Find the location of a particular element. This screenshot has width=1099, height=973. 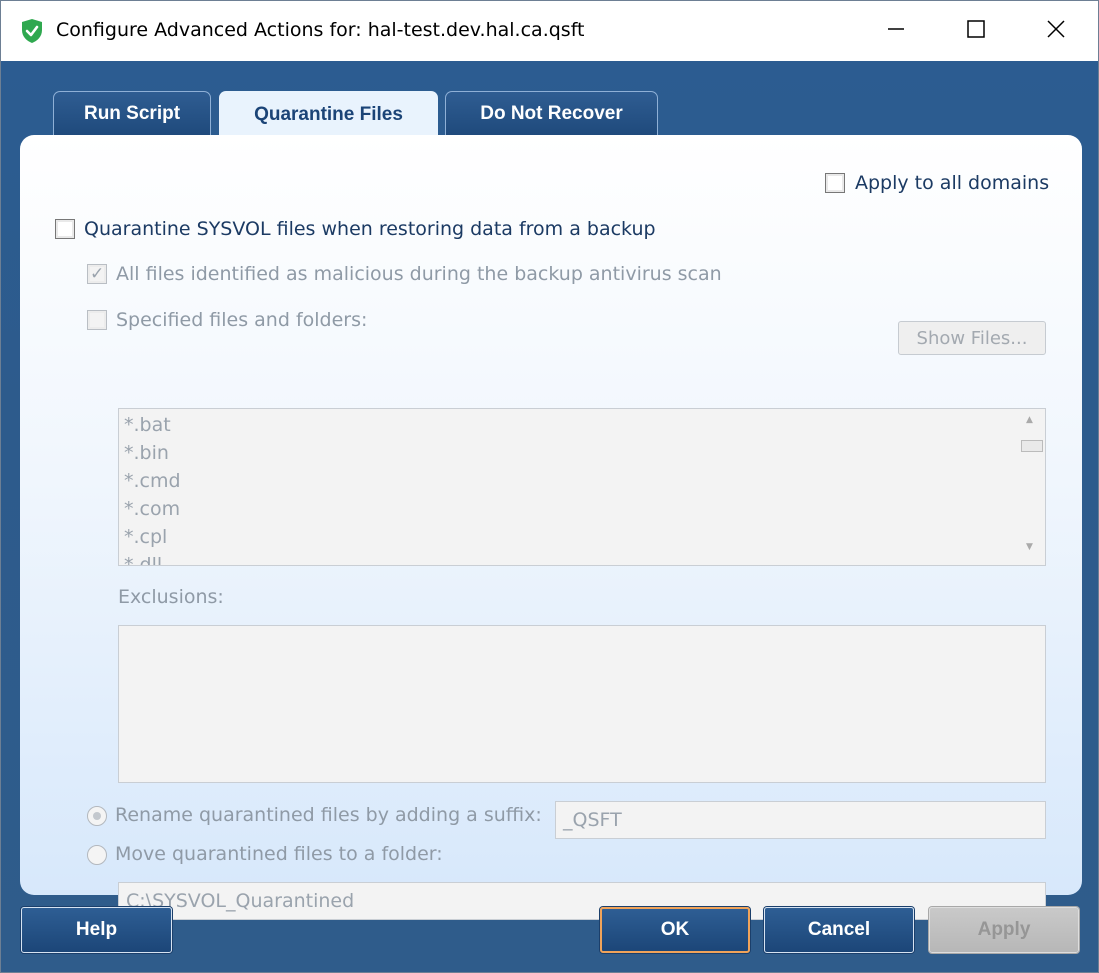

close-icon is located at coordinates (1056, 31).